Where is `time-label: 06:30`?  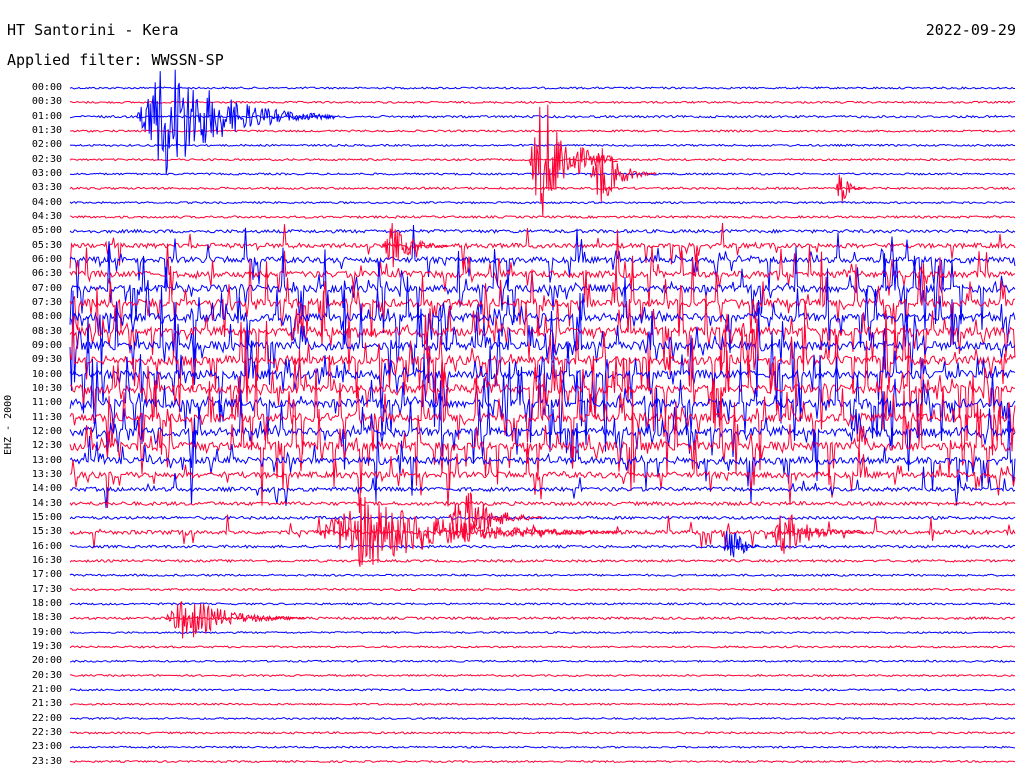 time-label: 06:30 is located at coordinates (46, 274).